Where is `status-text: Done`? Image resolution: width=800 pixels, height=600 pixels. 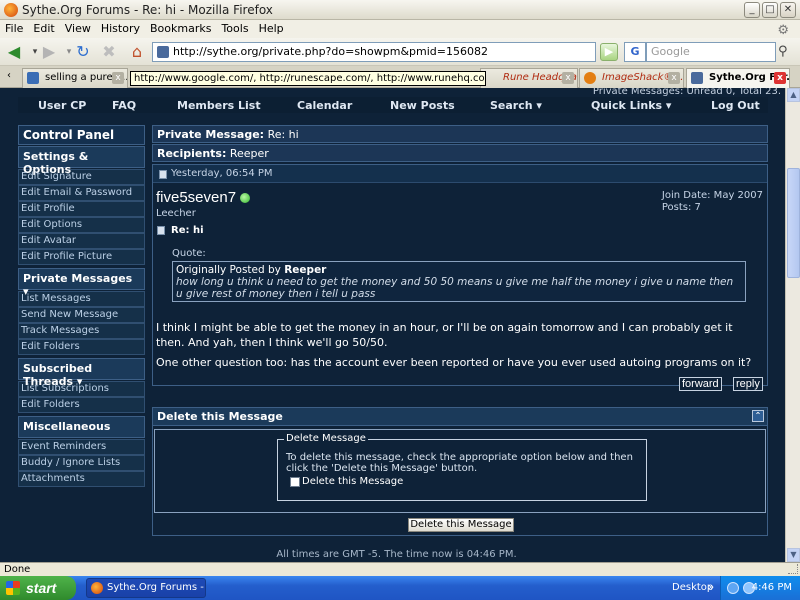 status-text: Done is located at coordinates (17, 569).